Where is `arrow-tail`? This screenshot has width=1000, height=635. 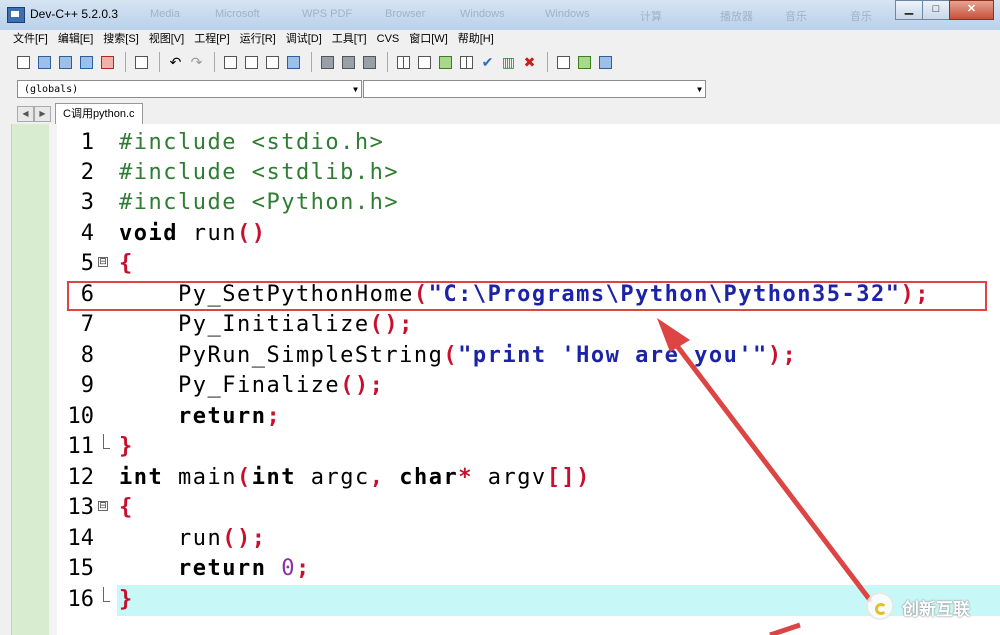 arrow-tail is located at coordinates (785, 628).